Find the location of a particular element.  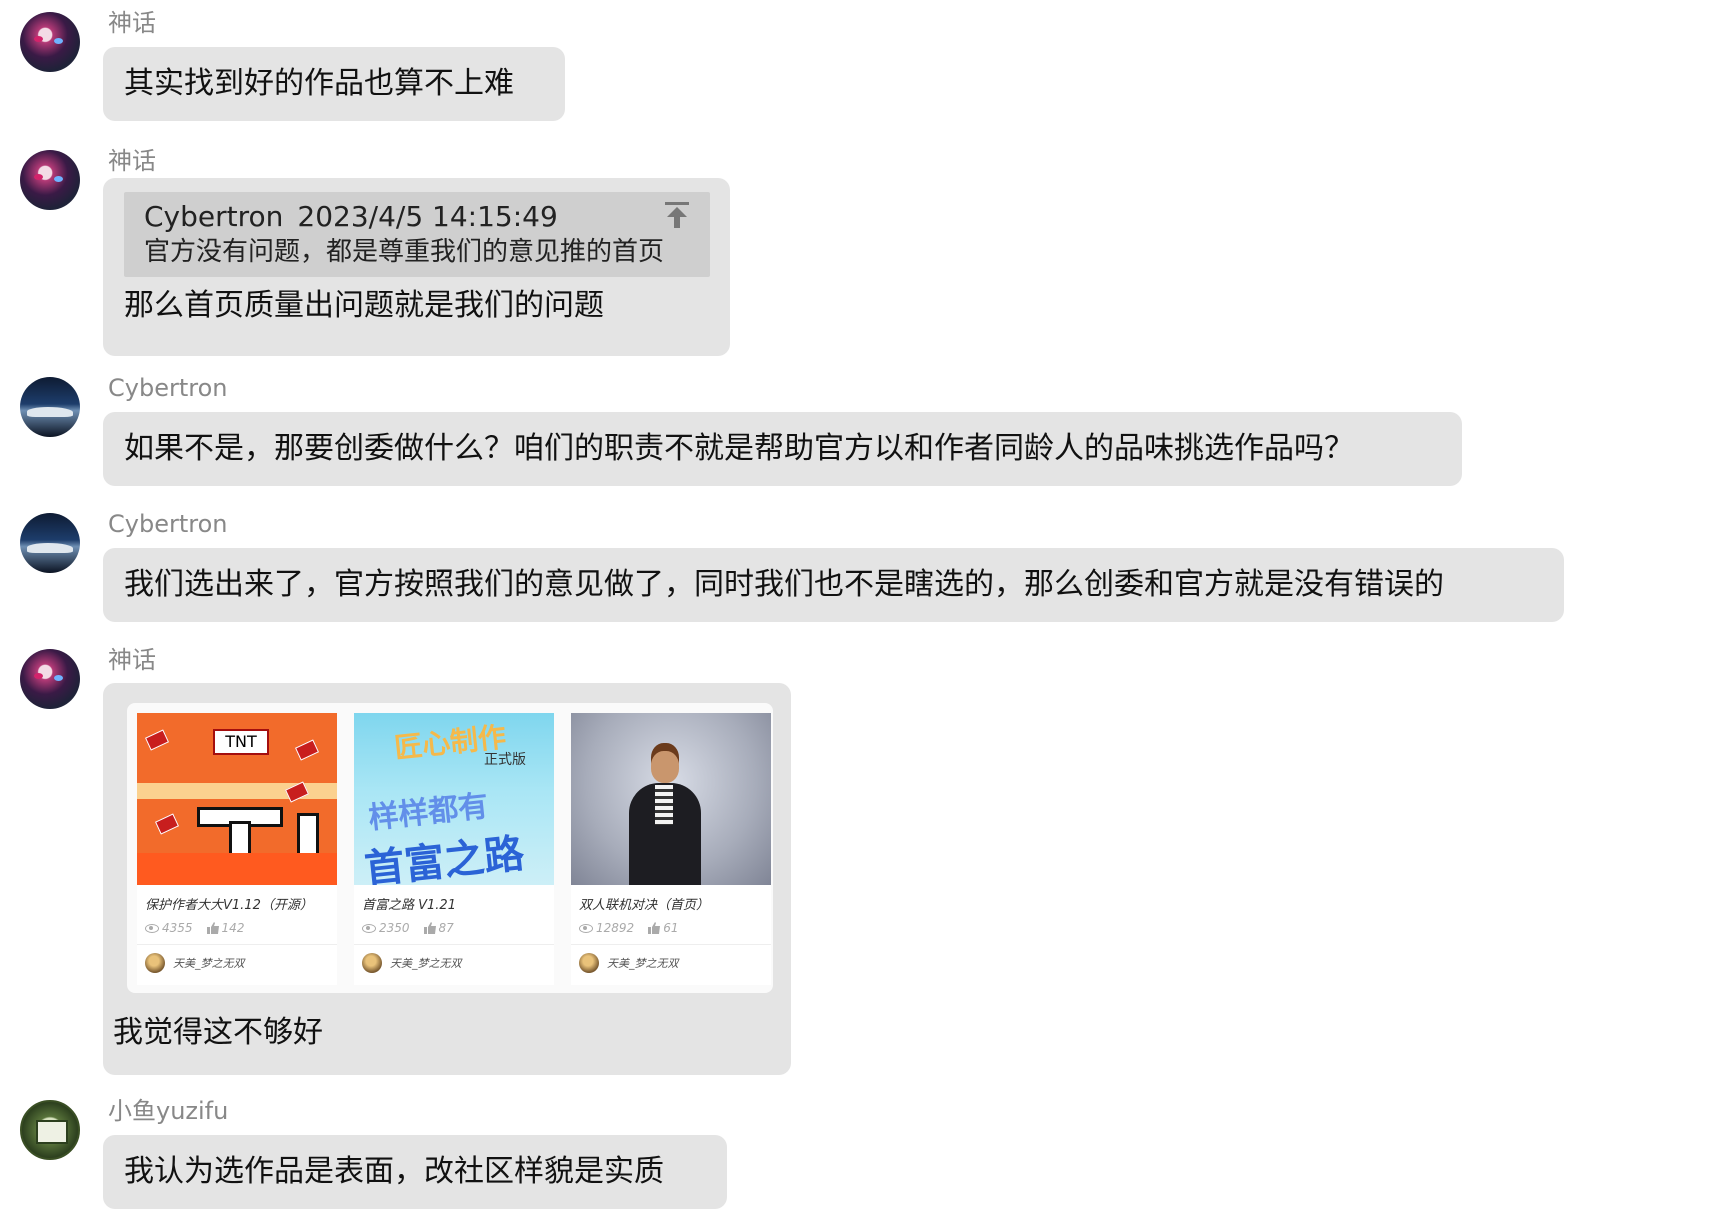

work-card: 双人联机对决（首页） 12892 61 天美_梦之无双 is located at coordinates (671, 849).